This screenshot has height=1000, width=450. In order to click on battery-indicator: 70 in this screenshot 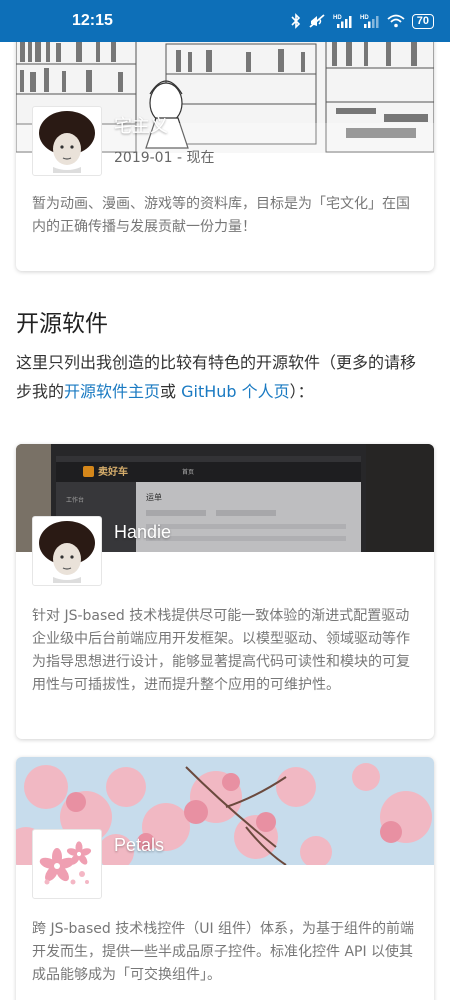, I will do `click(422, 21)`.